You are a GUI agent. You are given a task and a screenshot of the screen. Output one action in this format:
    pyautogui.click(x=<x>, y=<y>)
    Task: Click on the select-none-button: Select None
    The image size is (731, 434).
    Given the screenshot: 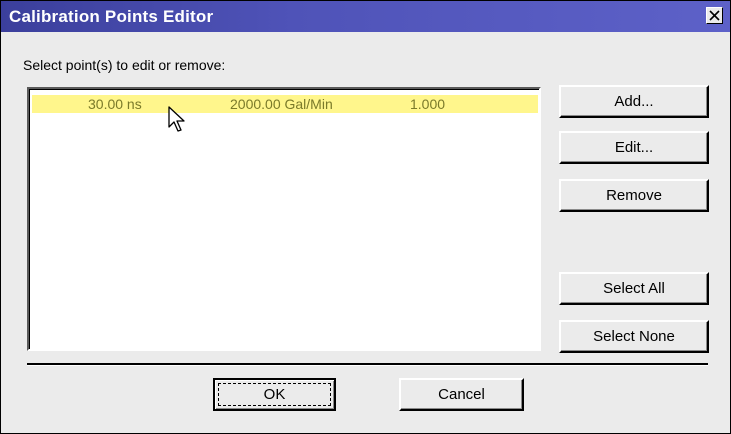 What is the action you would take?
    pyautogui.click(x=634, y=336)
    